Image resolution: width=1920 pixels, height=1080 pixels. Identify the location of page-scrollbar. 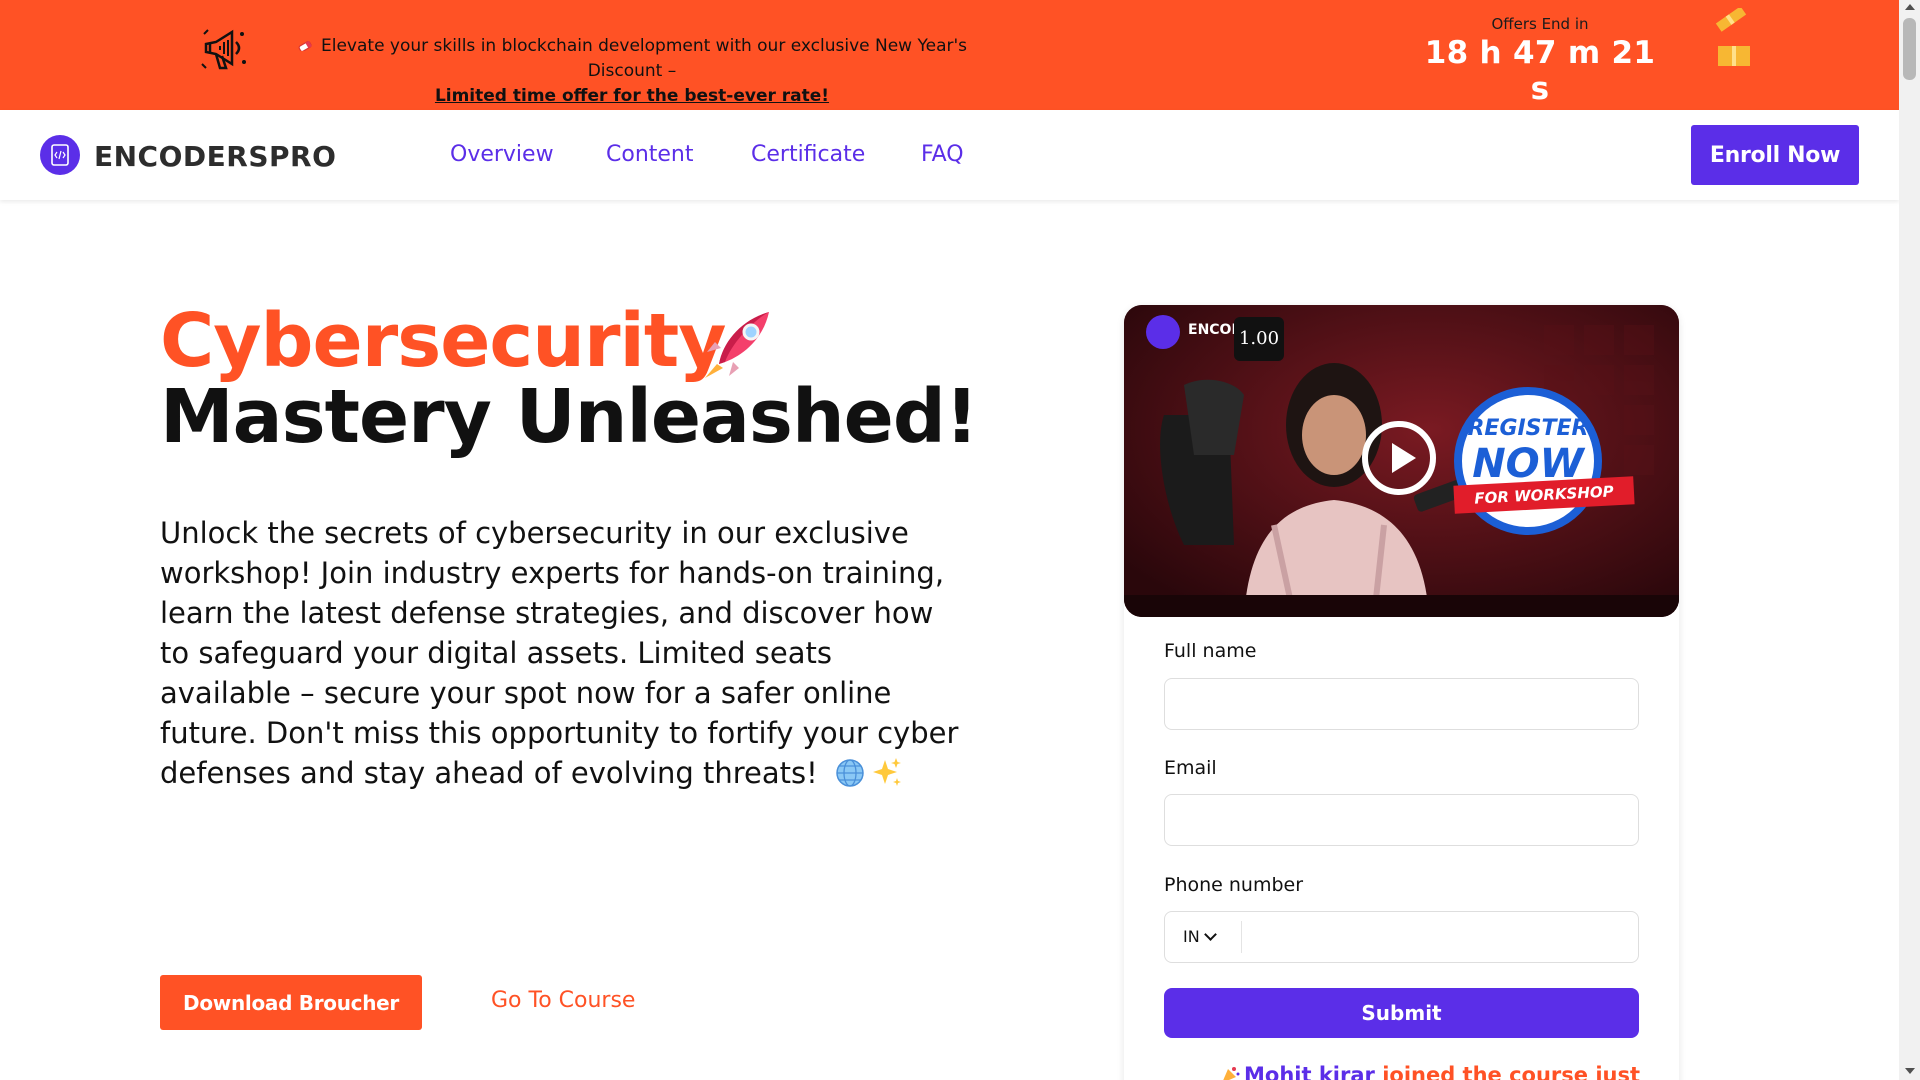
(1909, 540).